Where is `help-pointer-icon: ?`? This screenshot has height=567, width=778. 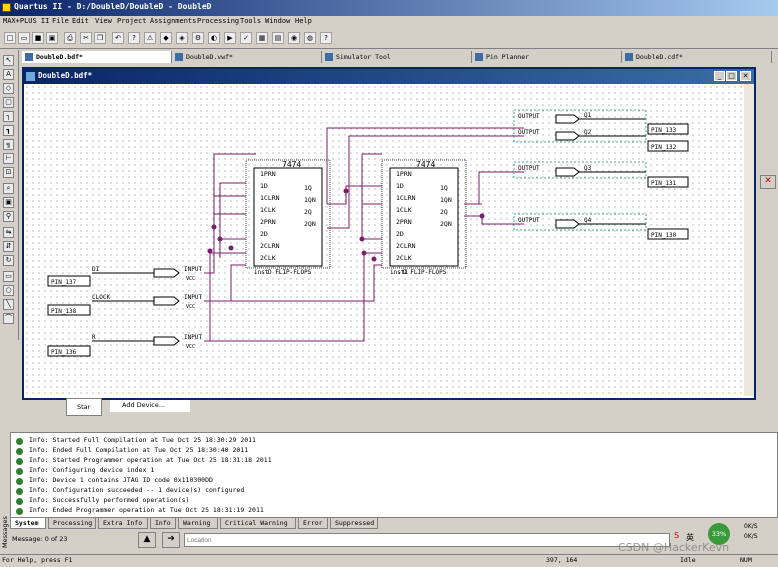
help-pointer-icon: ? is located at coordinates (134, 38).